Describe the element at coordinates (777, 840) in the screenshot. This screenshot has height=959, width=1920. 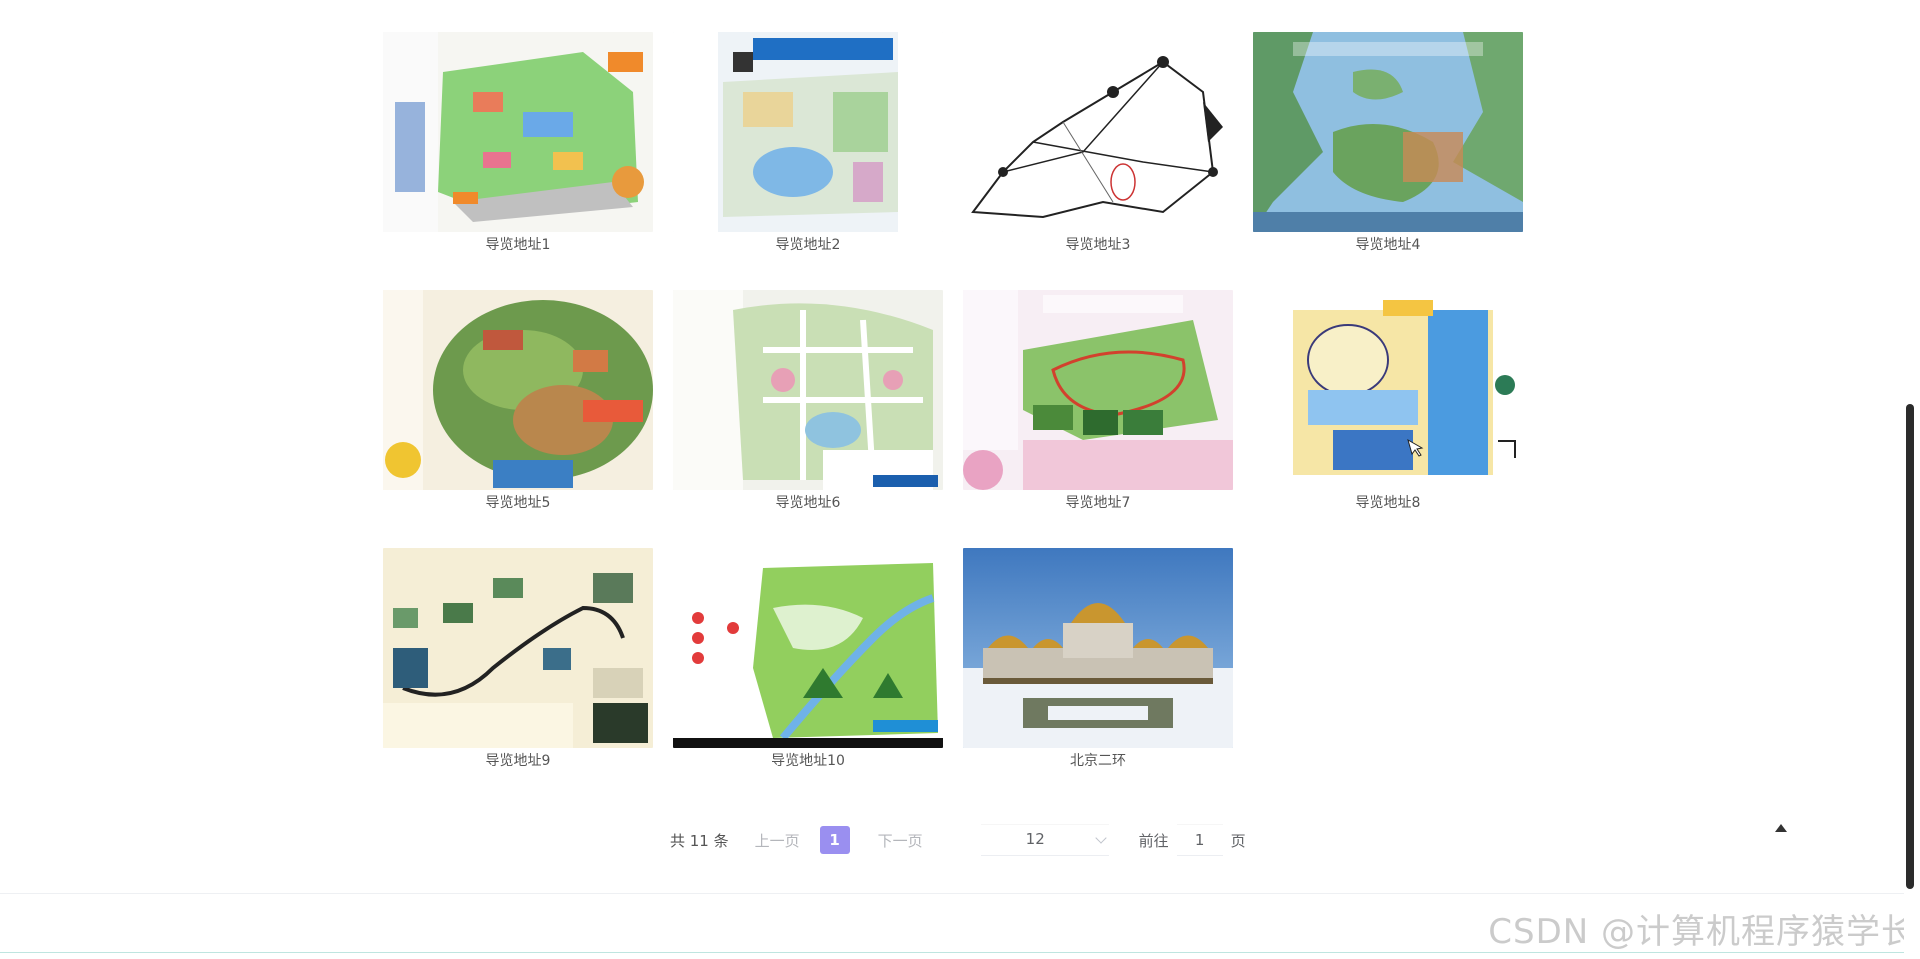
I see `prev-page-button: 上一页` at that location.